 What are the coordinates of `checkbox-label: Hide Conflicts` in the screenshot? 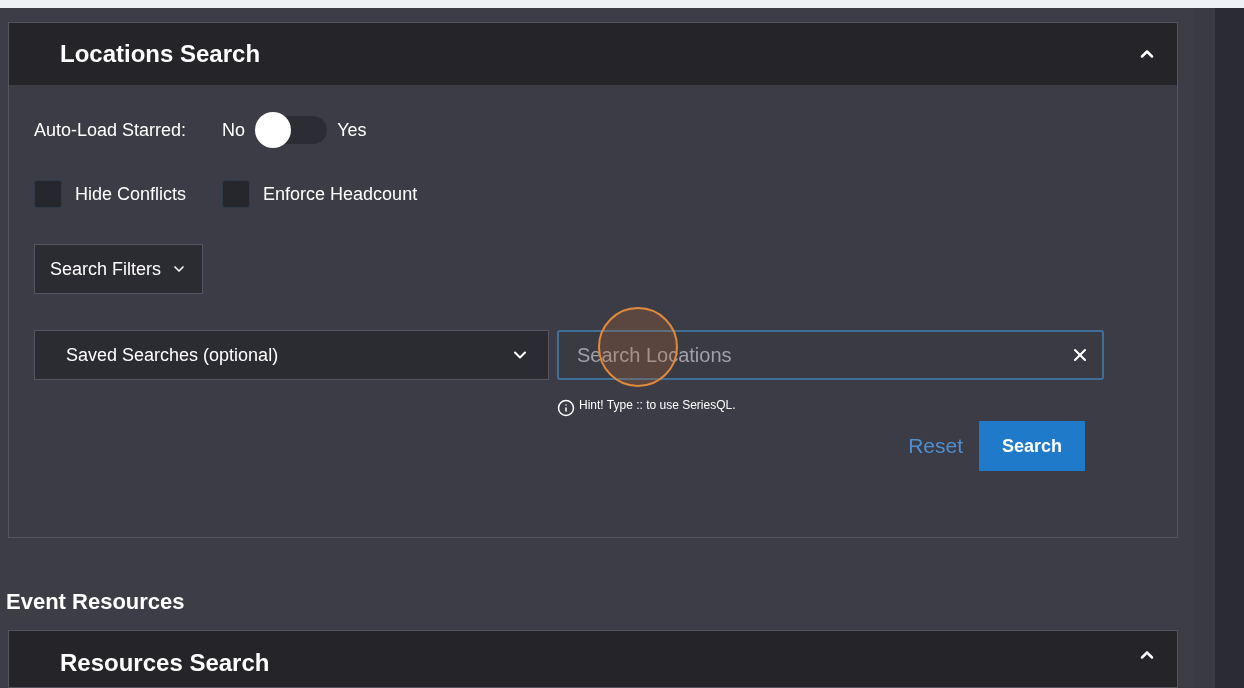 It's located at (131, 194).